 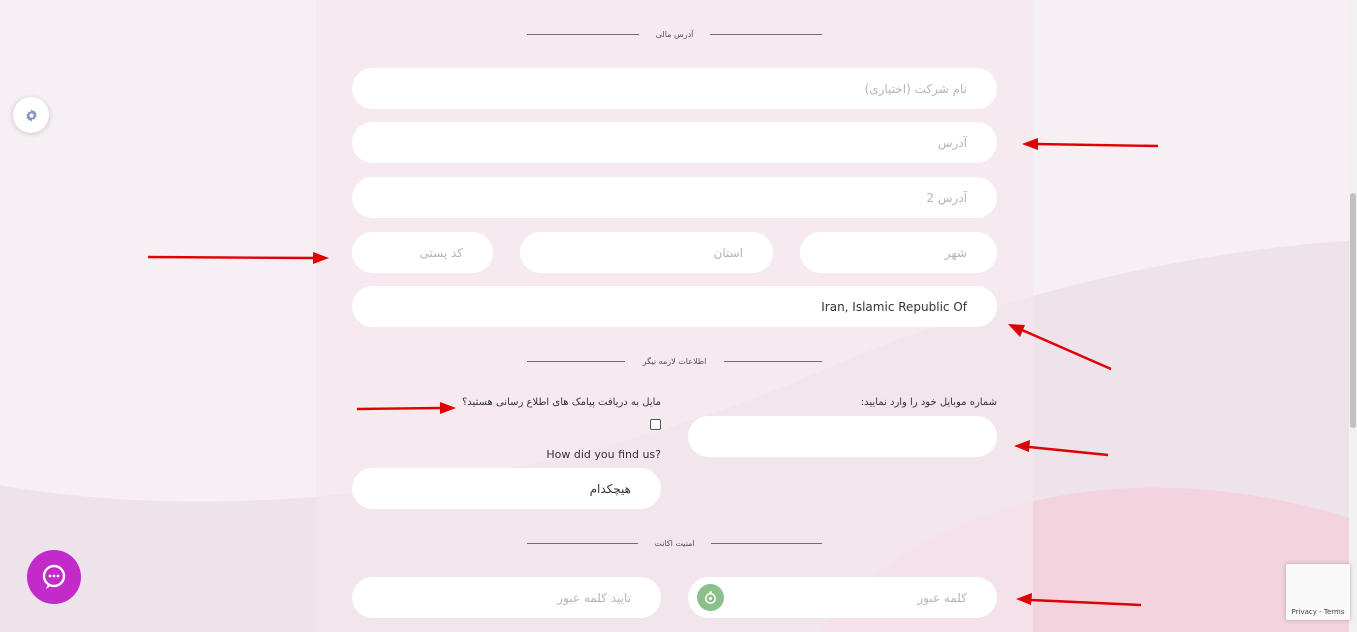 I want to click on scroll-thumb, so click(x=1353, y=310).